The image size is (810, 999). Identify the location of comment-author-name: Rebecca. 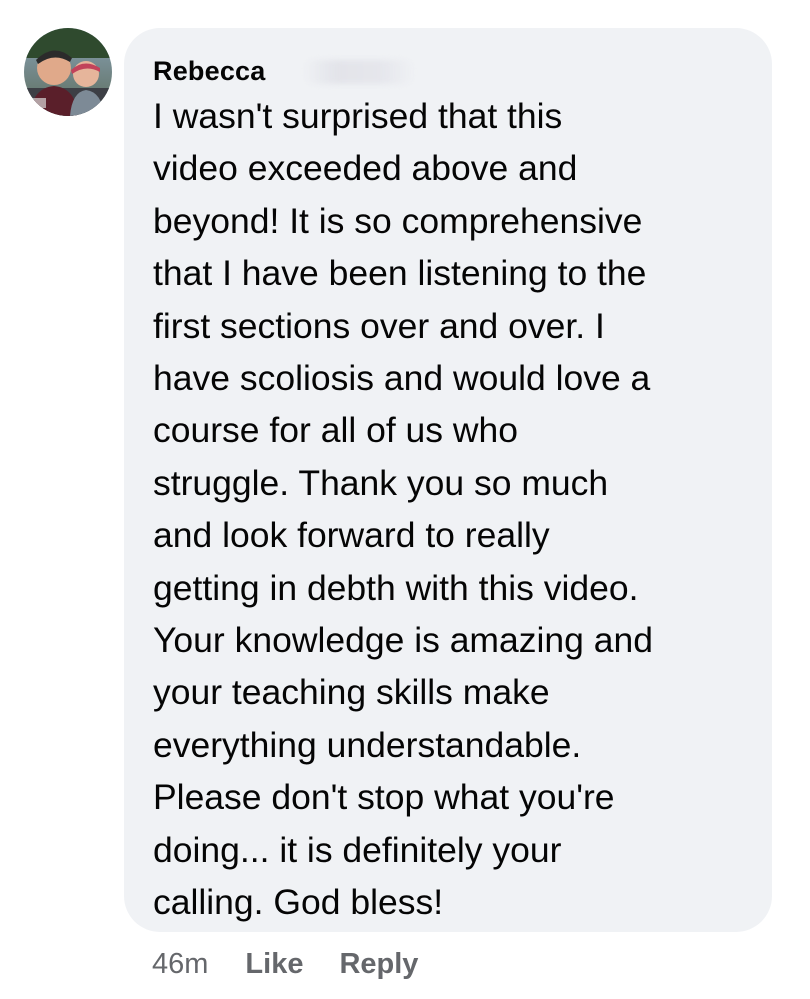
(209, 71).